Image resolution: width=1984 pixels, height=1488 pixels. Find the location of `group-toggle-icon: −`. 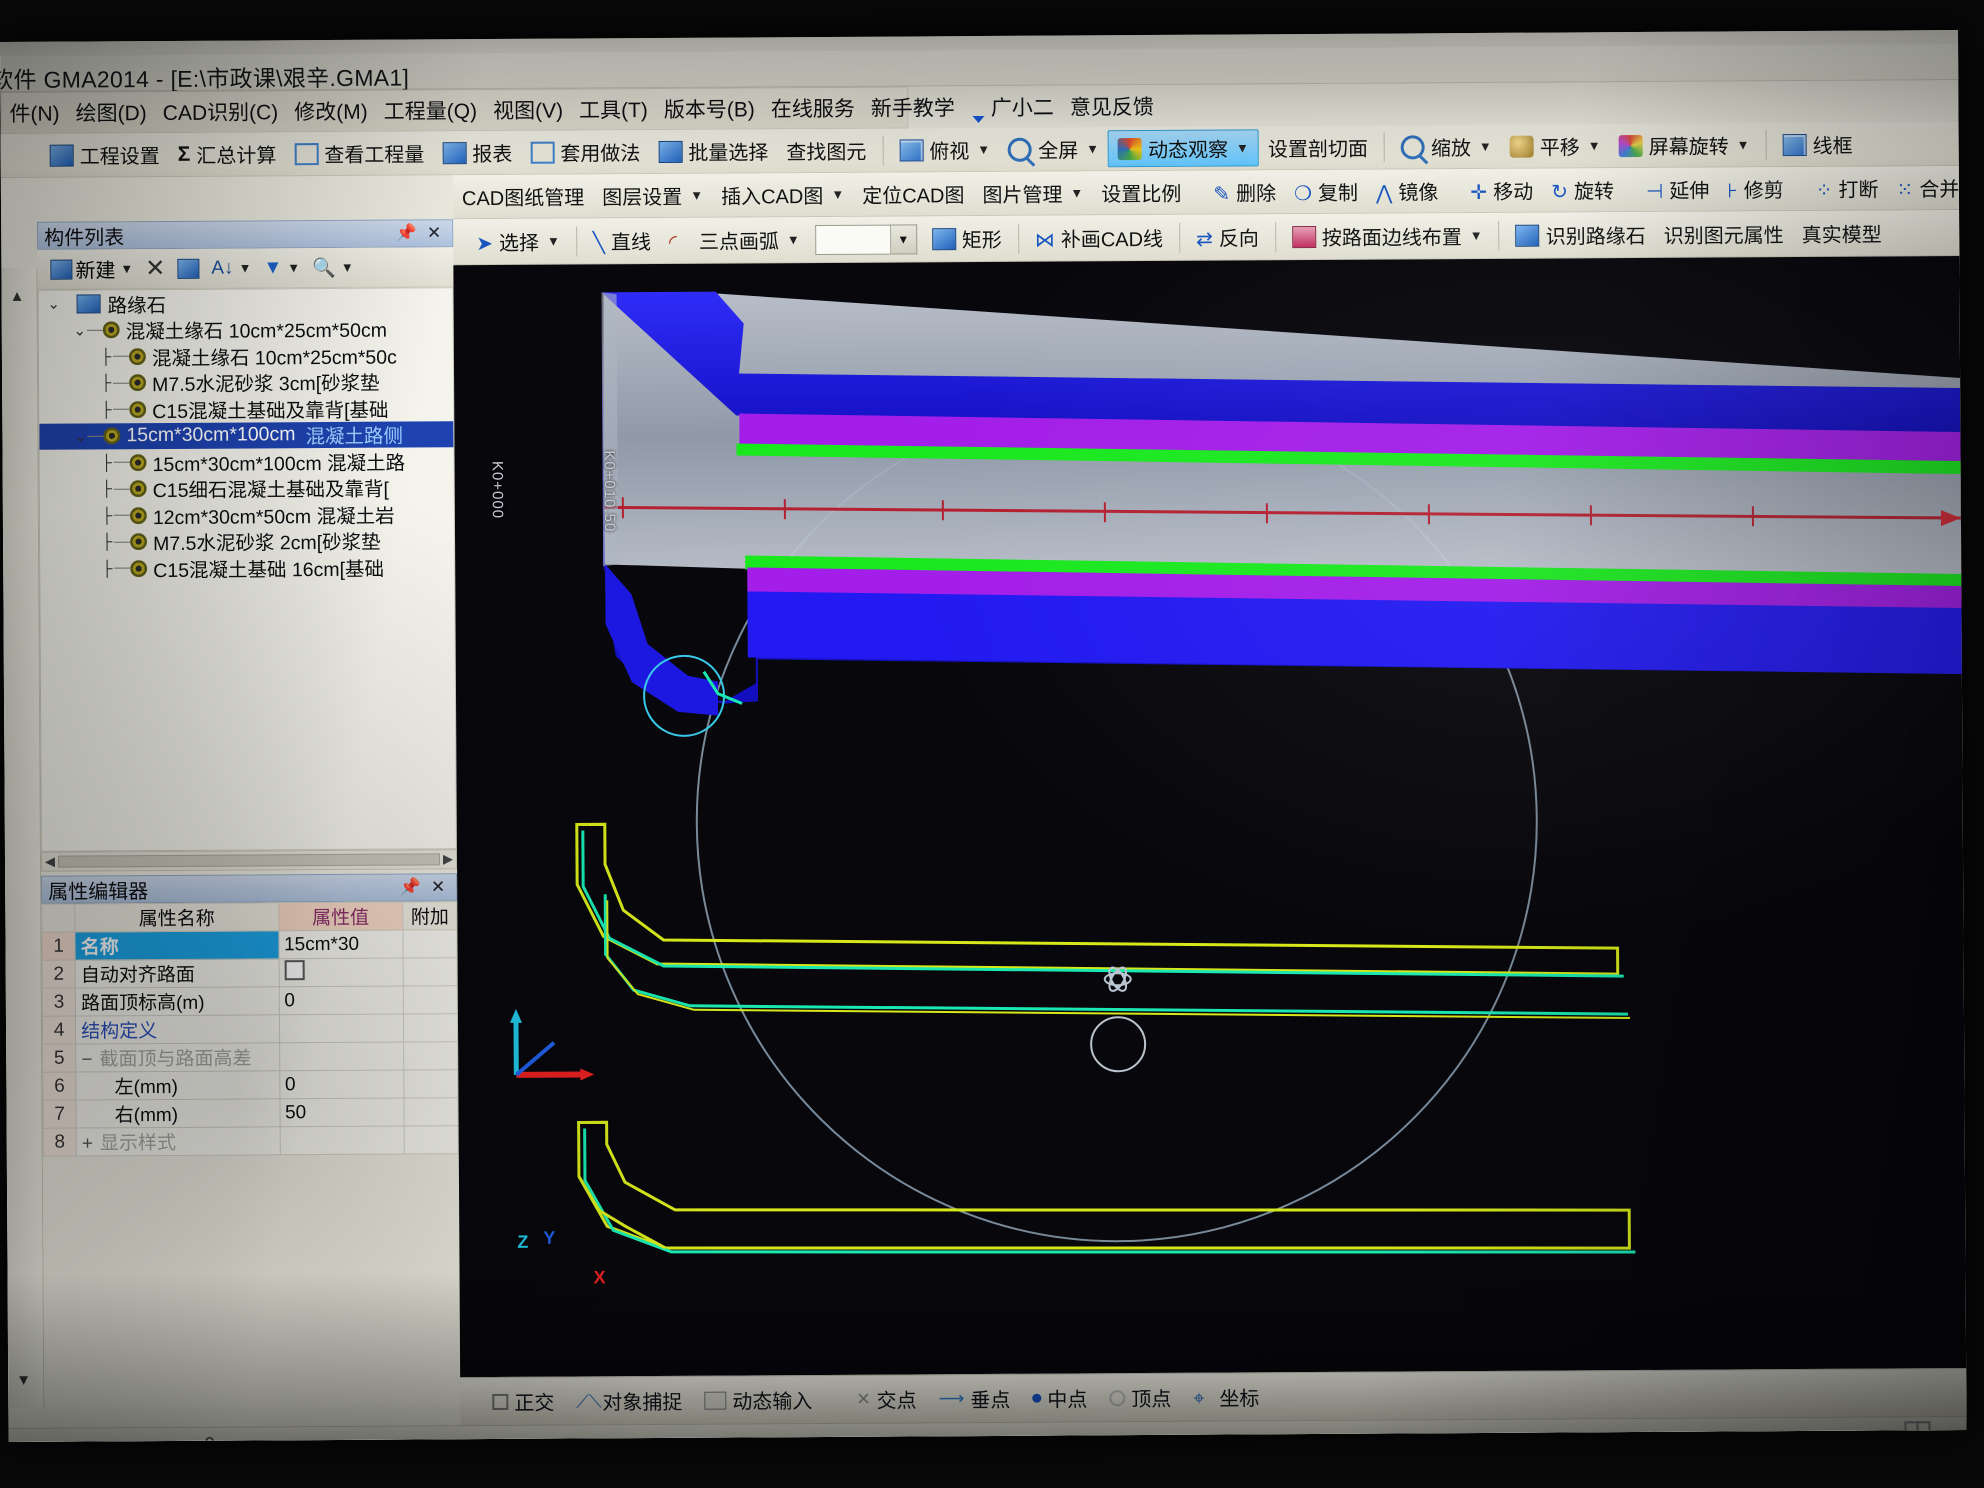

group-toggle-icon: − is located at coordinates (90, 1060).